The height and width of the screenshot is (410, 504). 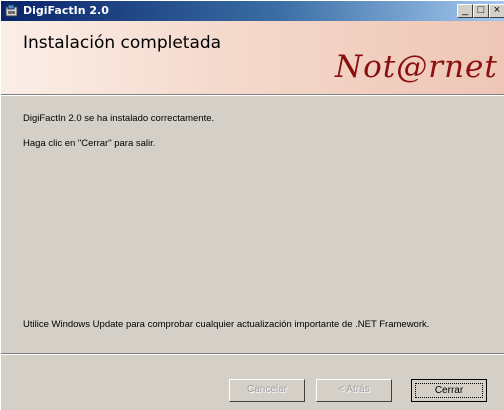 What do you see at coordinates (89, 143) in the screenshot?
I see `exit-instruction: Haga clic en "Cerrar" para salir.` at bounding box center [89, 143].